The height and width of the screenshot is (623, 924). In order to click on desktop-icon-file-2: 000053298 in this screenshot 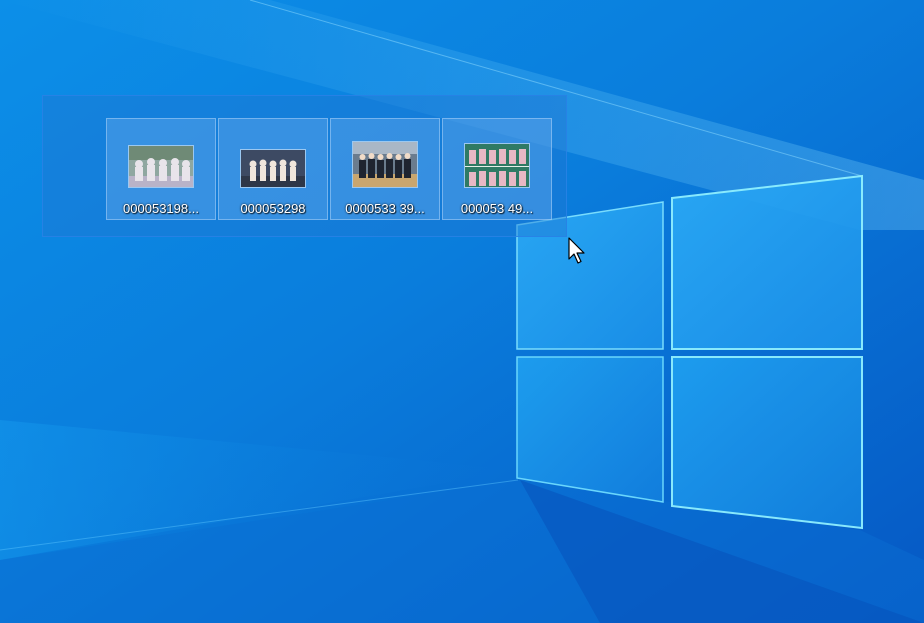, I will do `click(273, 169)`.